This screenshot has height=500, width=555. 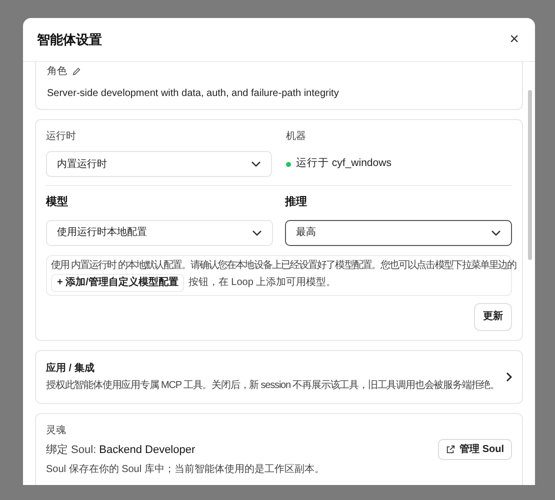 I want to click on select-field: 最高, so click(x=398, y=233).